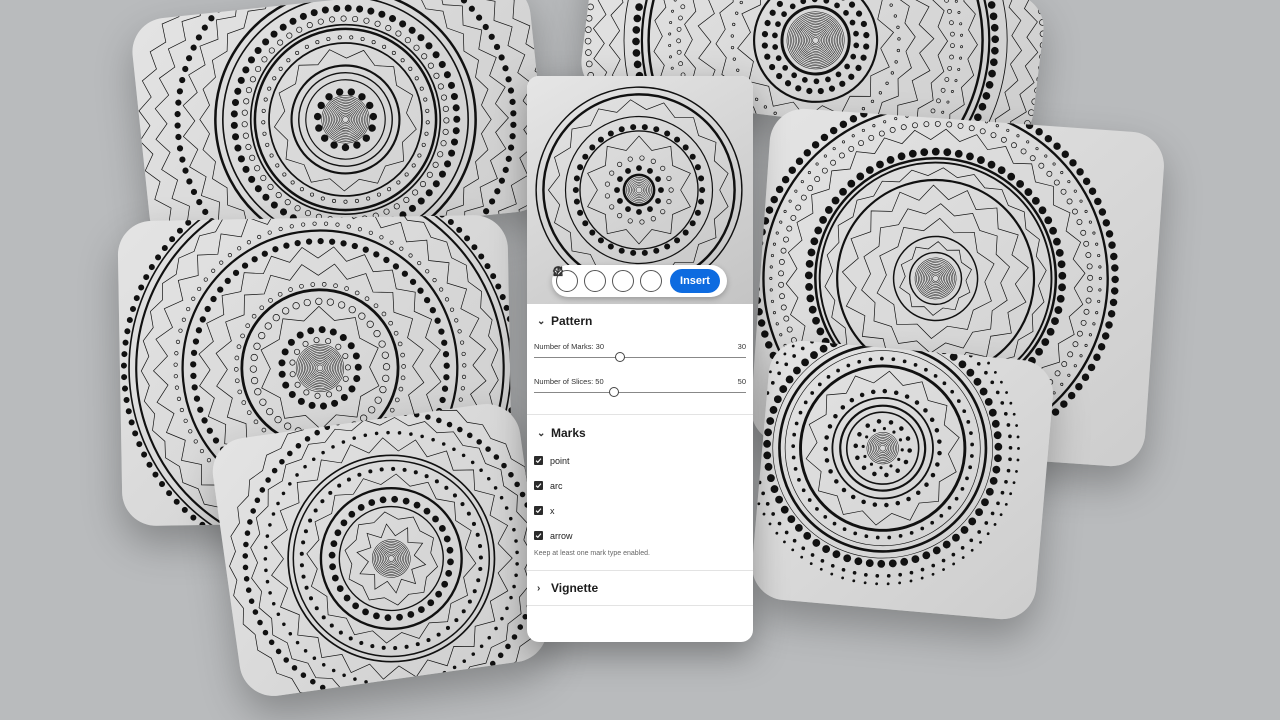  Describe the element at coordinates (556, 485) in the screenshot. I see `mark-option-label: arc` at that location.